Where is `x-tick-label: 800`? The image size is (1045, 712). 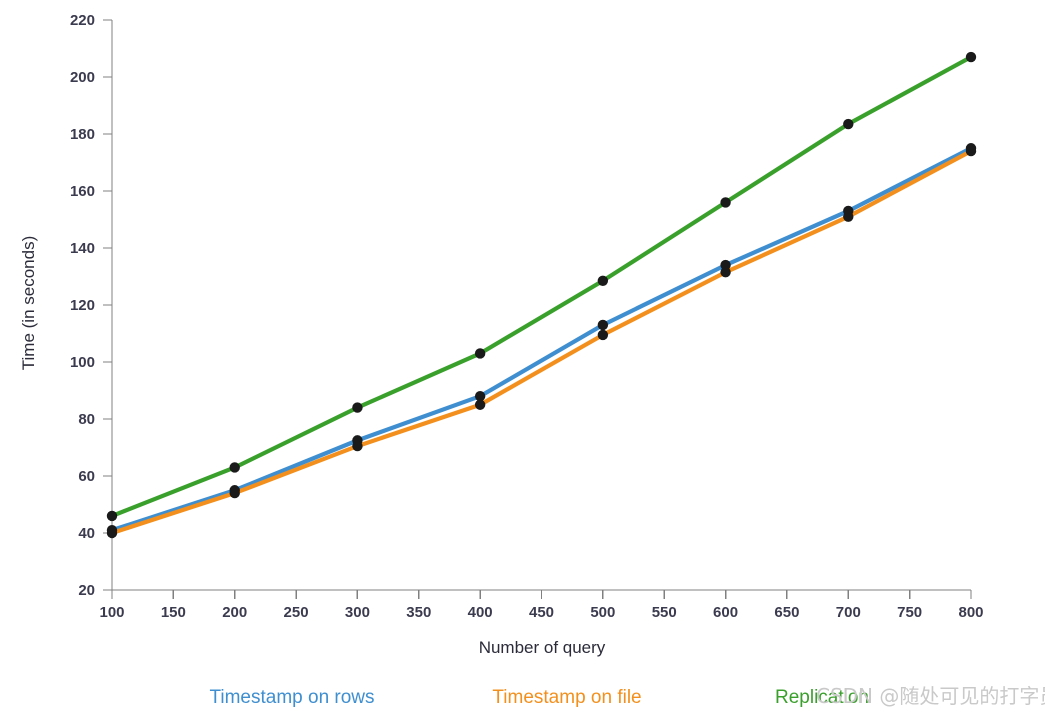 x-tick-label: 800 is located at coordinates (970, 612).